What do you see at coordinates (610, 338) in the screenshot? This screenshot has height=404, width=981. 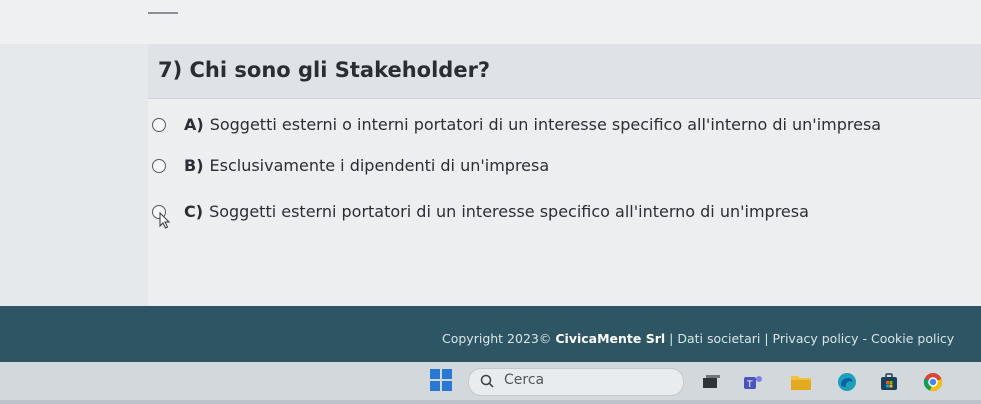 I see `company-name: CivicaMente Srl` at bounding box center [610, 338].